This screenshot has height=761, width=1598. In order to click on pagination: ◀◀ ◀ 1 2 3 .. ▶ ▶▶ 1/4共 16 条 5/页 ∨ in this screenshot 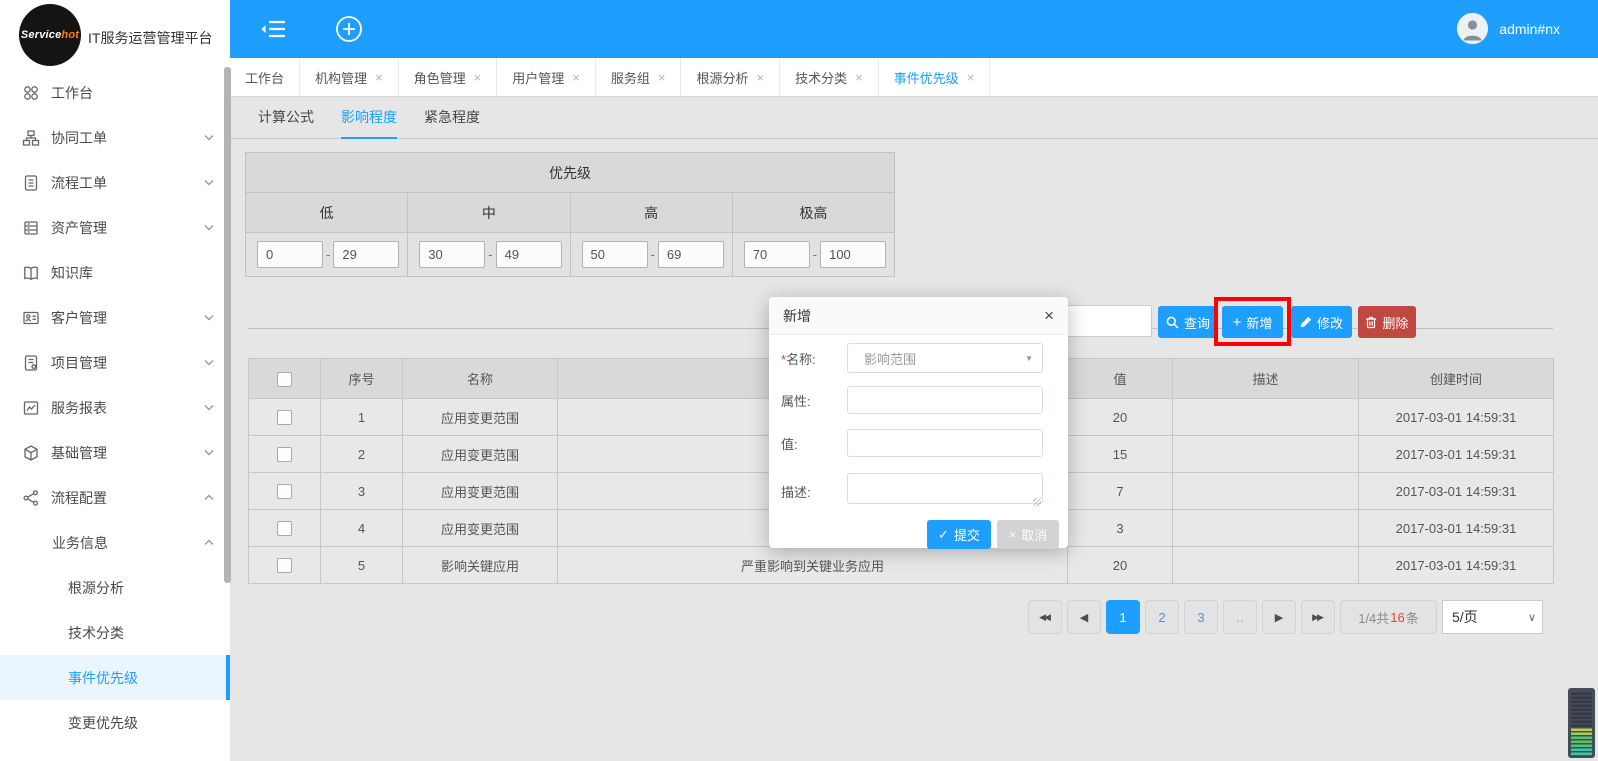, I will do `click(1285, 617)`.